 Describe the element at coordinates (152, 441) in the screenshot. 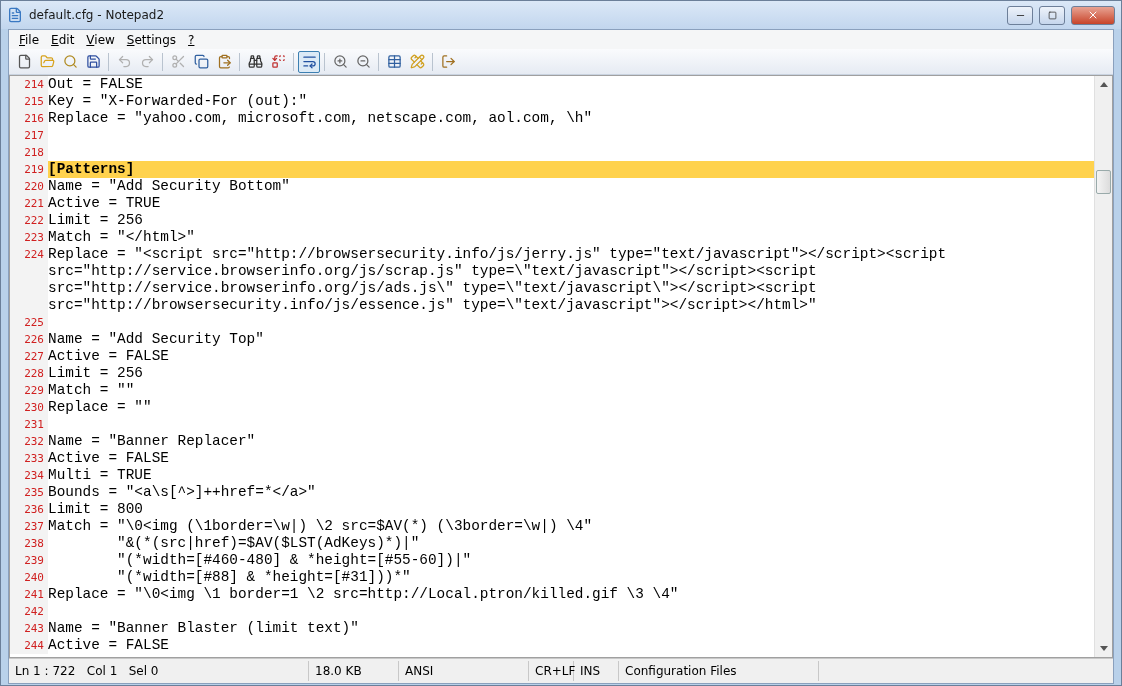

I see `code-line: Name = "Banner Replacer"` at that location.